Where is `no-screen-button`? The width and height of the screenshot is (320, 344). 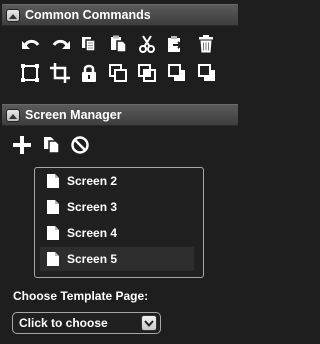
no-screen-button is located at coordinates (80, 145).